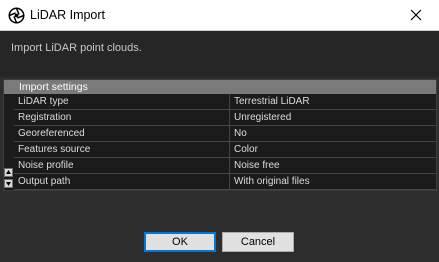 Image resolution: width=439 pixels, height=262 pixels. What do you see at coordinates (180, 242) in the screenshot?
I see `ok-button: OK` at bounding box center [180, 242].